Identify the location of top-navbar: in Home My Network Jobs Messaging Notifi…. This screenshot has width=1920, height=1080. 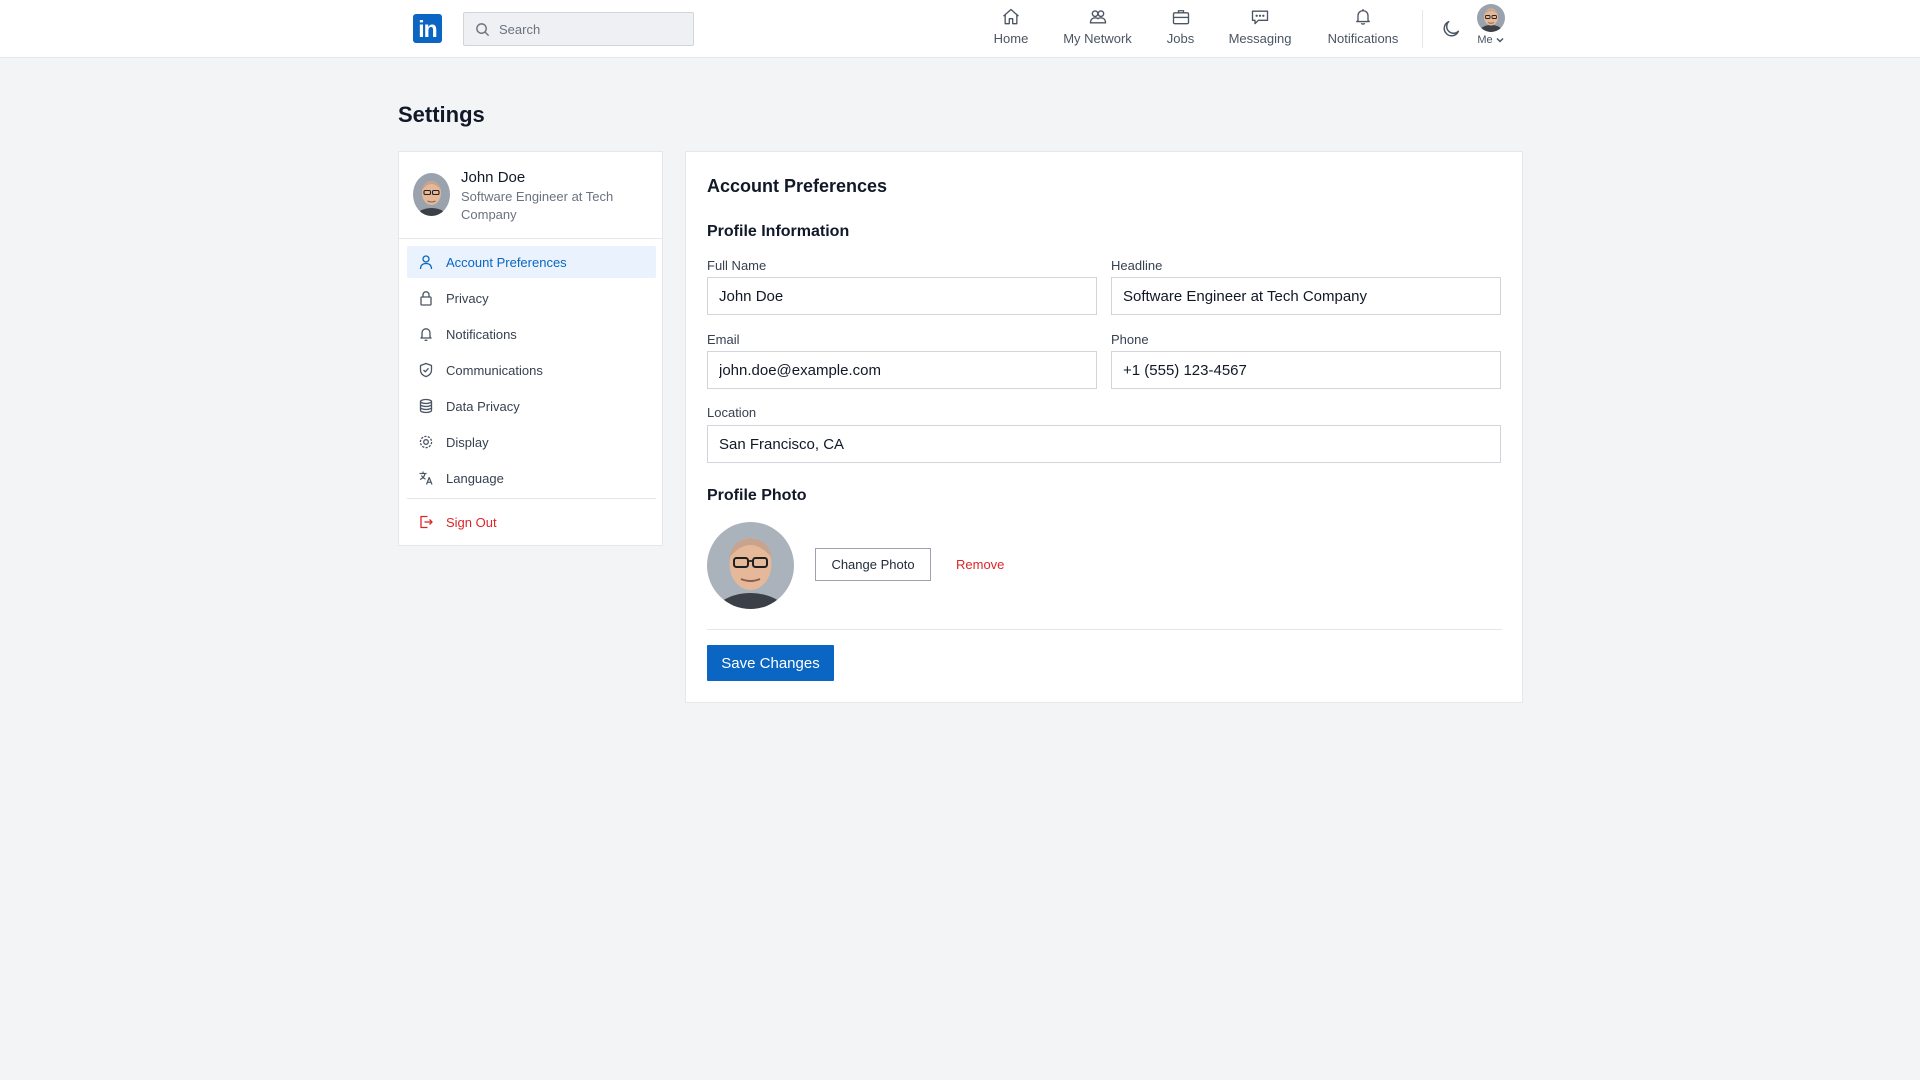
(960, 29).